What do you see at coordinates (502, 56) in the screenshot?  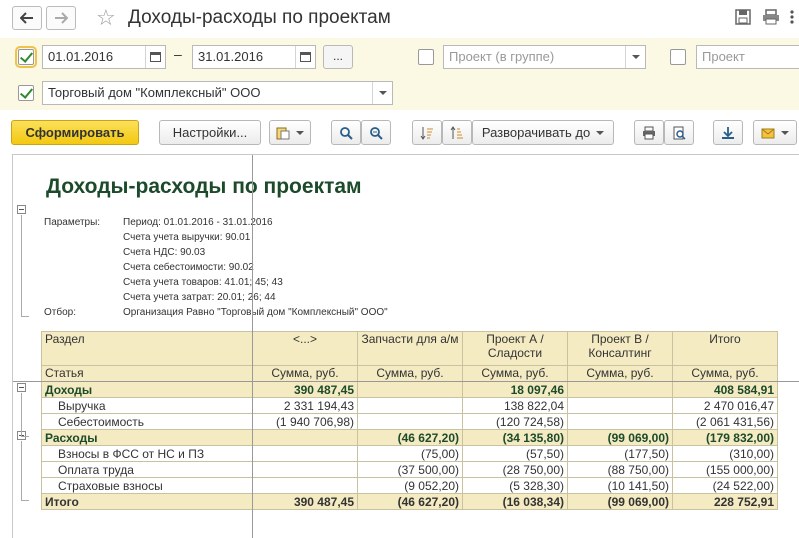 I see `project-group-placeholder: Проект (в группе)` at bounding box center [502, 56].